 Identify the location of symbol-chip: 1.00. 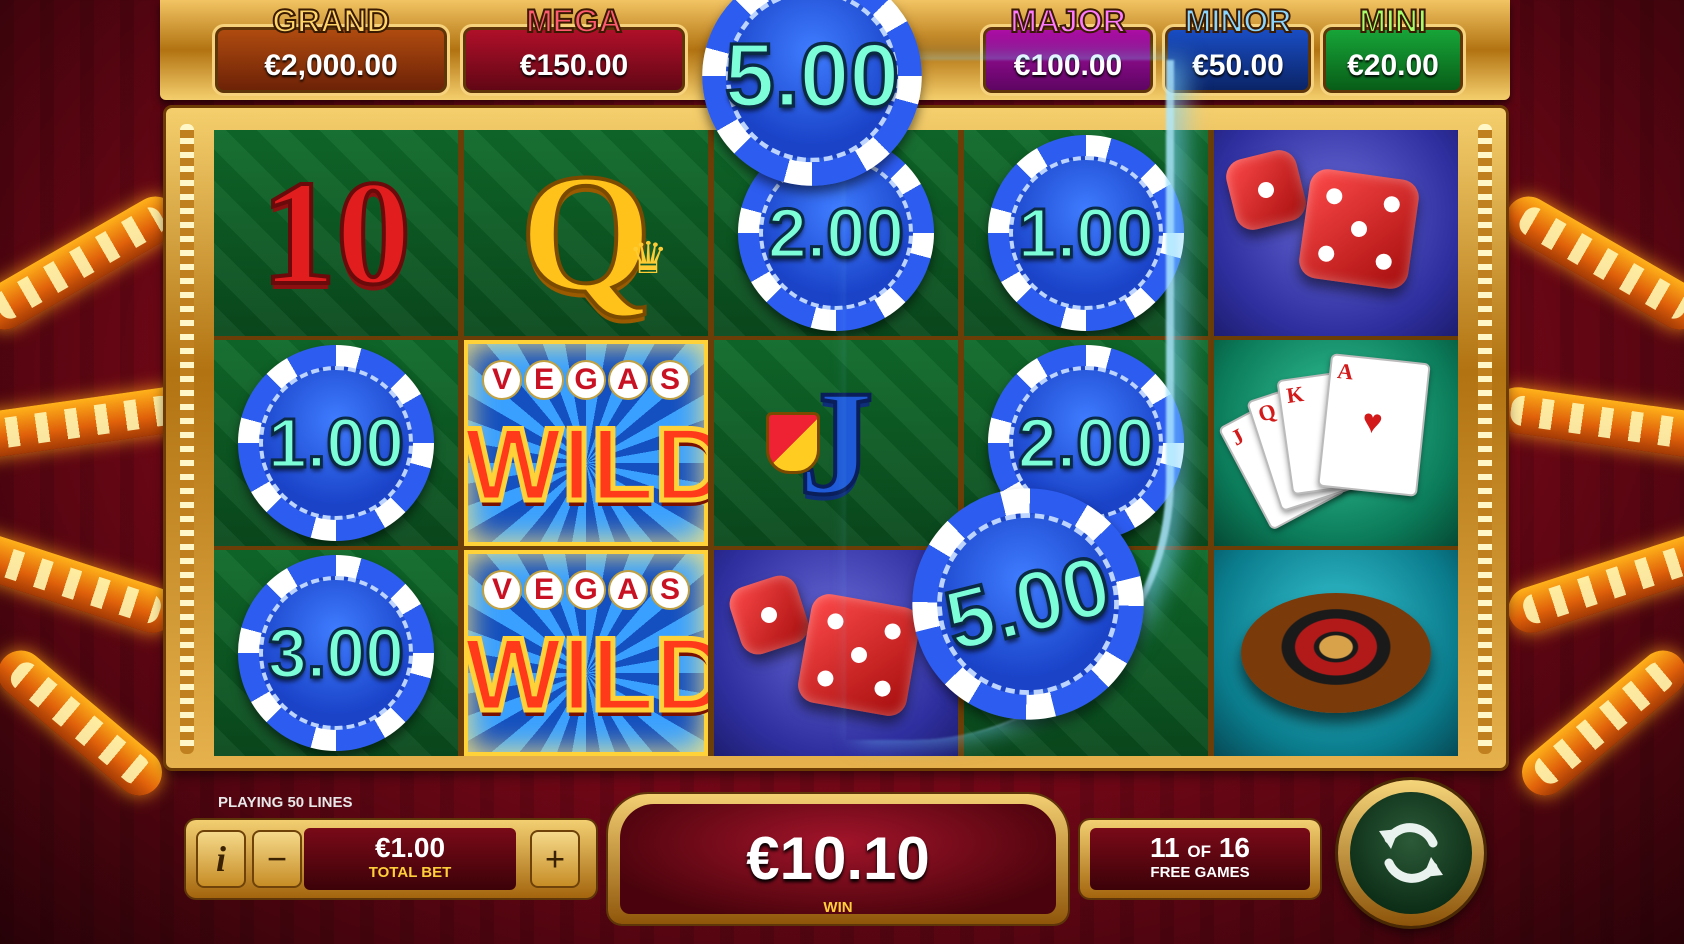
(336, 443).